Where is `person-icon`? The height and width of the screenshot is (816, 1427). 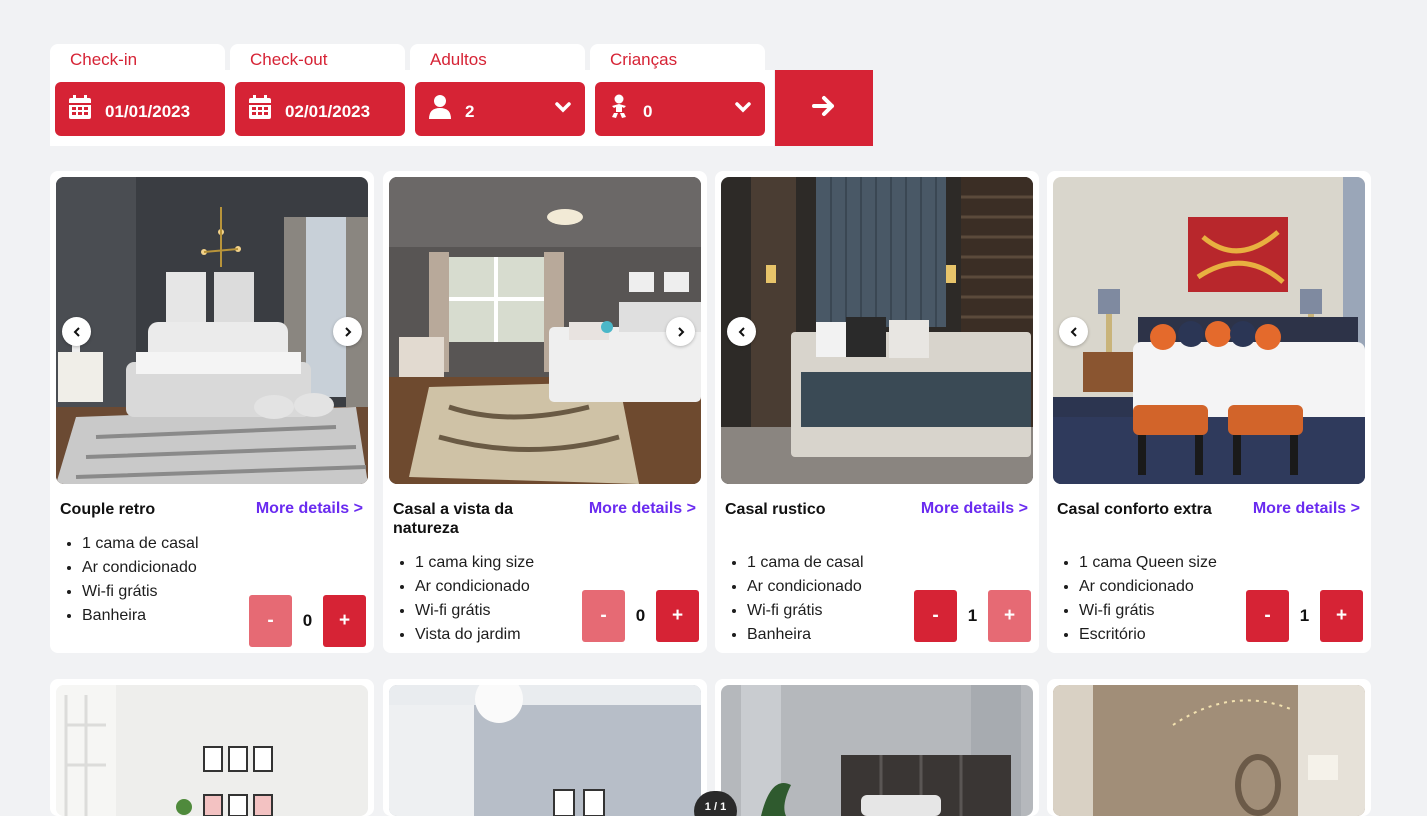 person-icon is located at coordinates (440, 109).